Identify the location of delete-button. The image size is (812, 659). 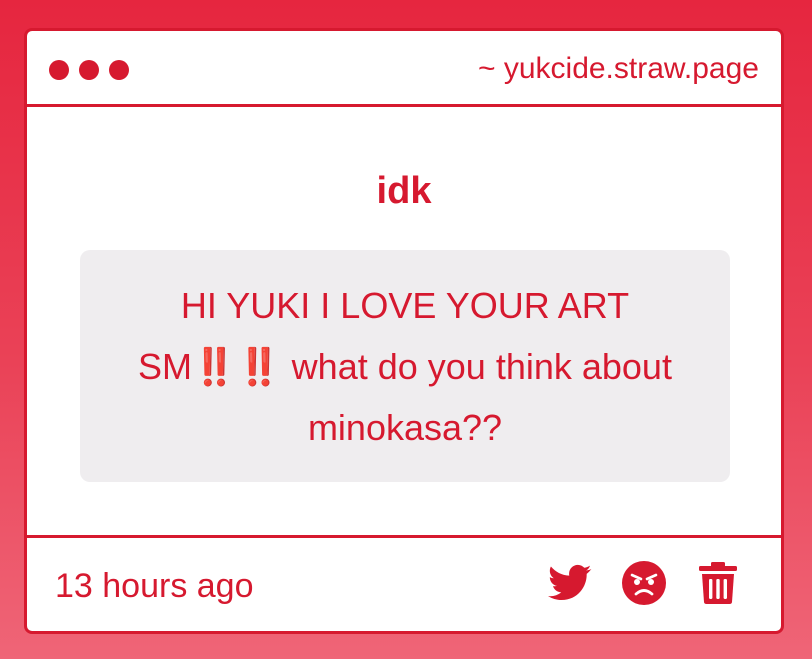
(718, 583).